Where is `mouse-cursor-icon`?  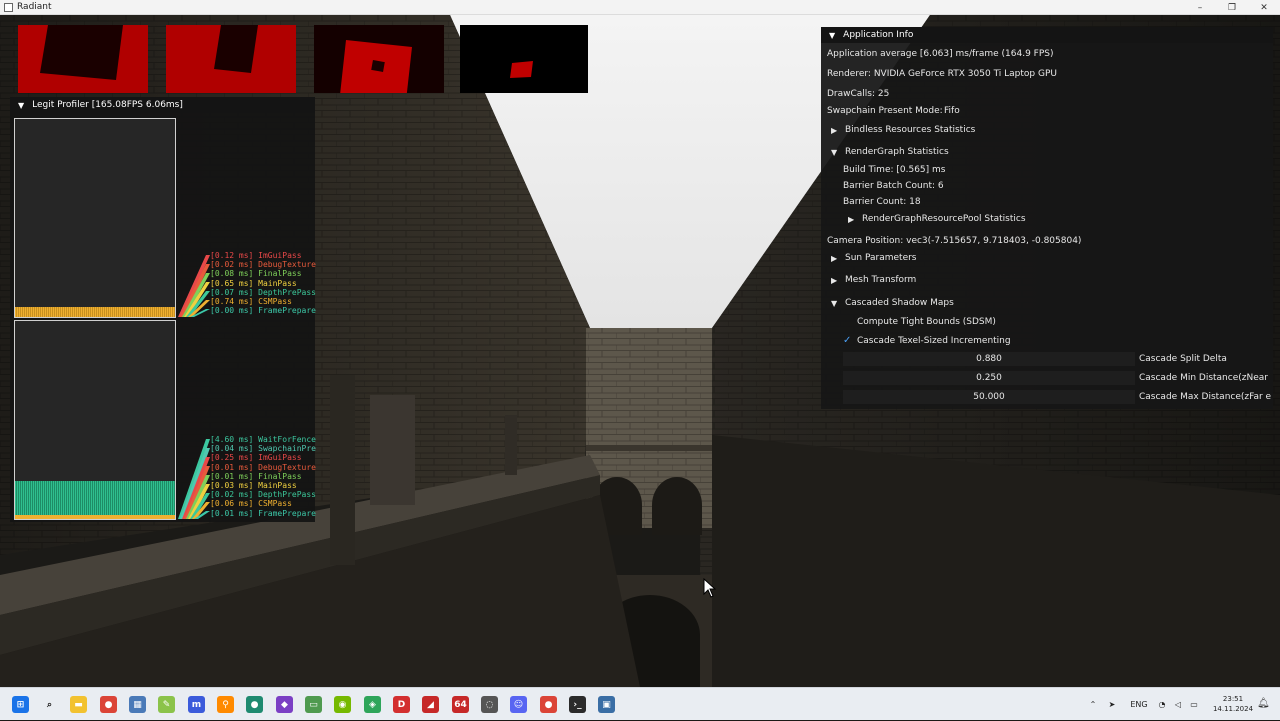
mouse-cursor-icon is located at coordinates (710, 588).